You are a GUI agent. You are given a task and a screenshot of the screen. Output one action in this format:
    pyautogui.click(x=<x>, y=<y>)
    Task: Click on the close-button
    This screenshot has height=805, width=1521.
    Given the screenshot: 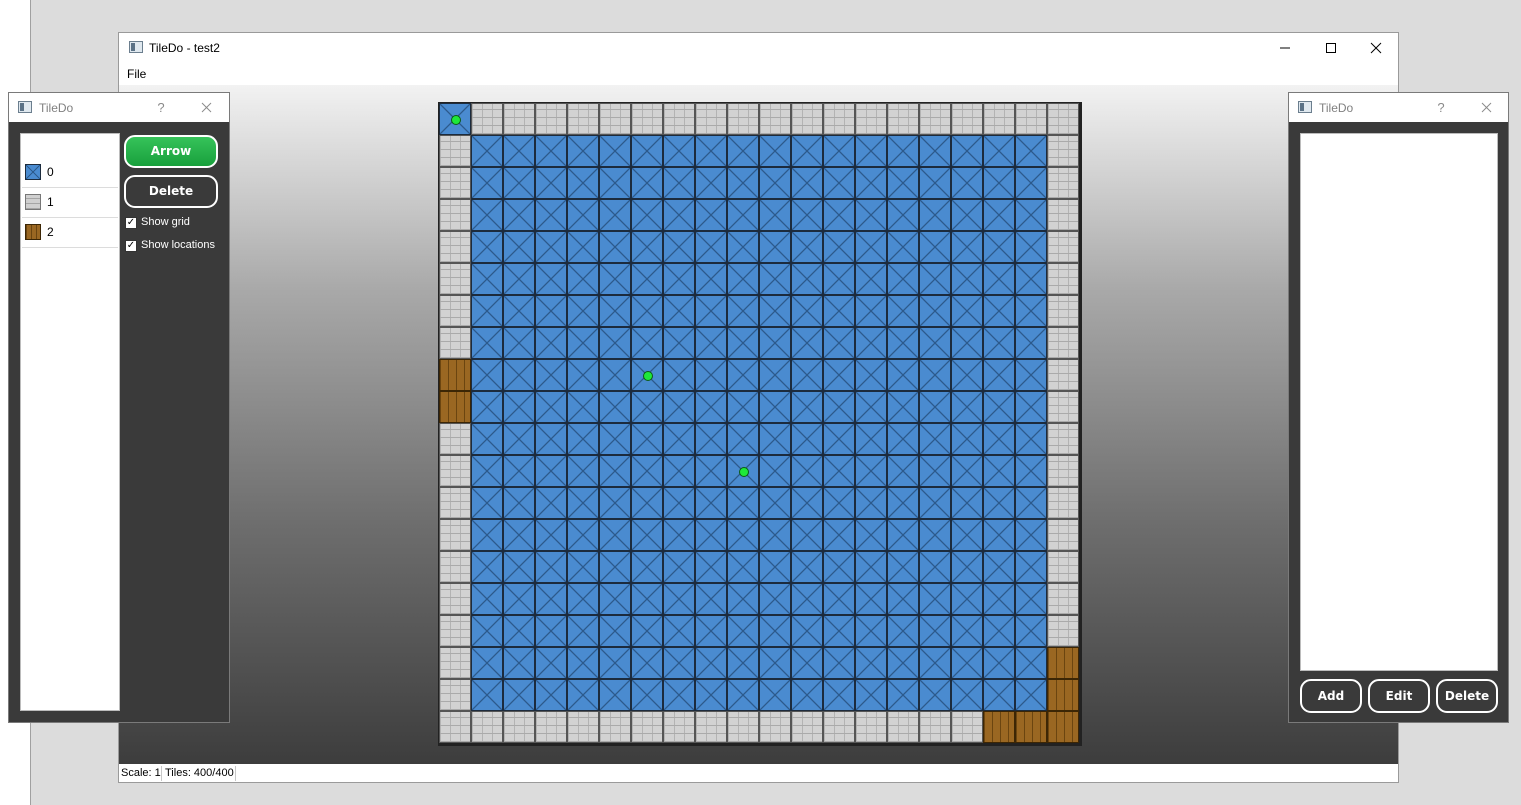 What is the action you would take?
    pyautogui.click(x=1486, y=107)
    